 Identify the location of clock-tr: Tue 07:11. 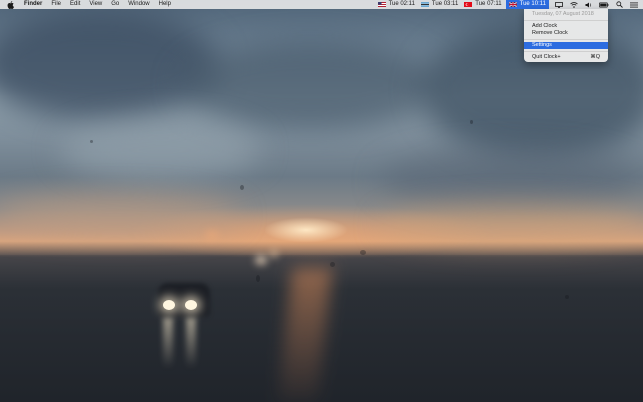
(483, 4).